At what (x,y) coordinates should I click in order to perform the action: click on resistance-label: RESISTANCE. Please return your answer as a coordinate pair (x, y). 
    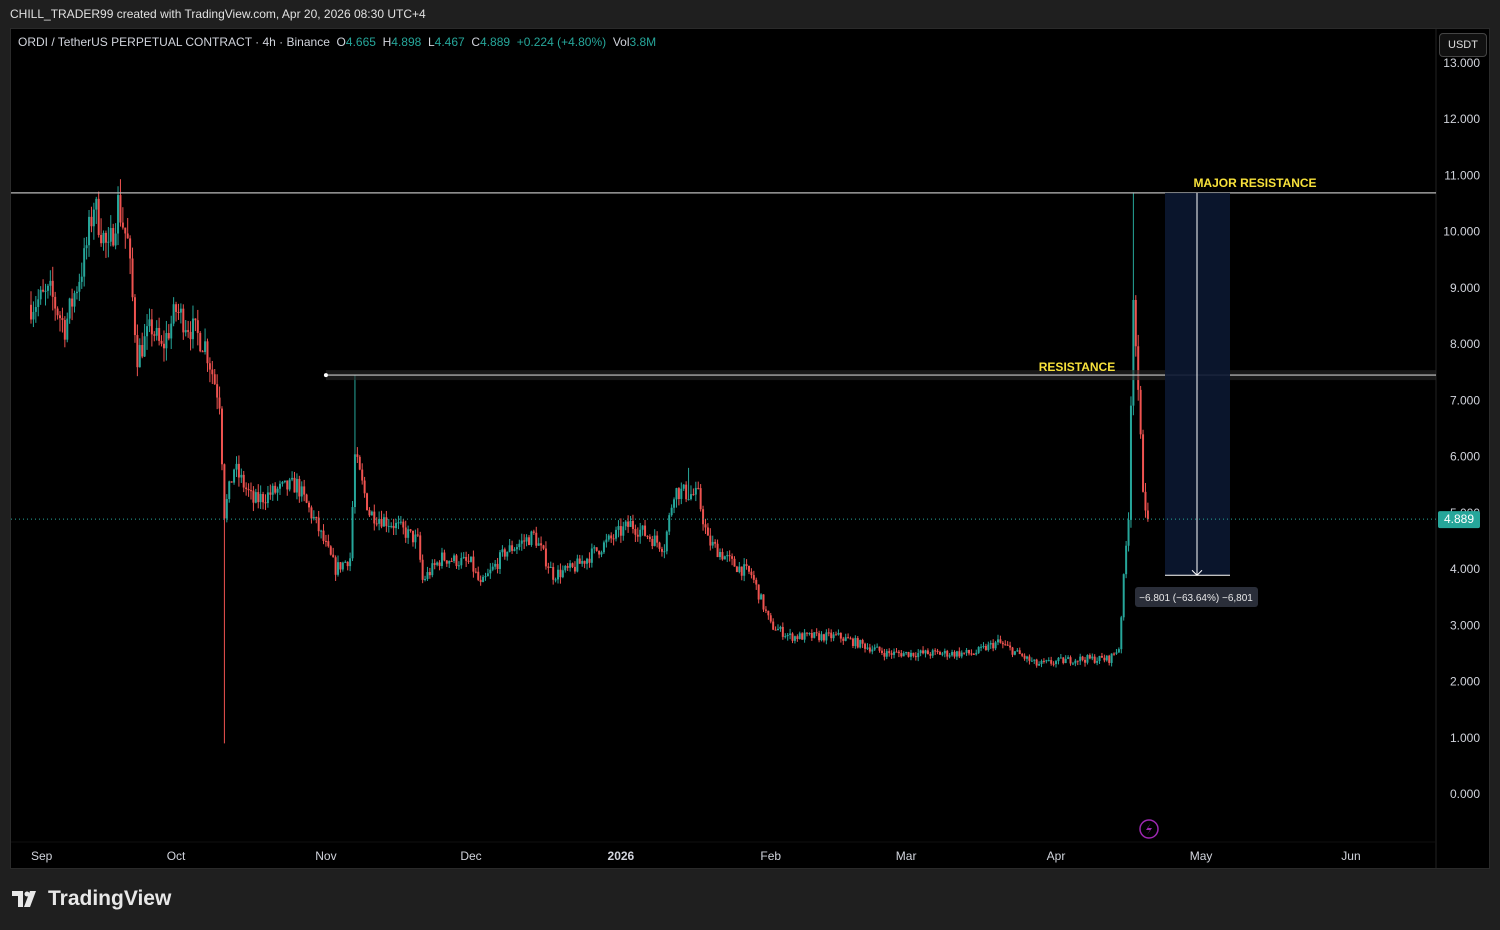
    Looking at the image, I should click on (1077, 367).